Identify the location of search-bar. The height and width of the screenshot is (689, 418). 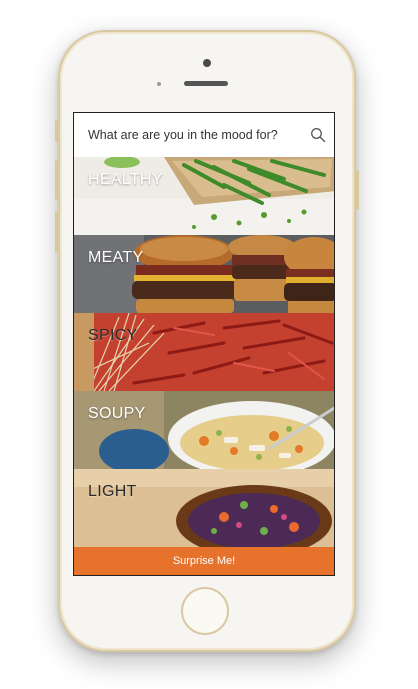
(204, 135).